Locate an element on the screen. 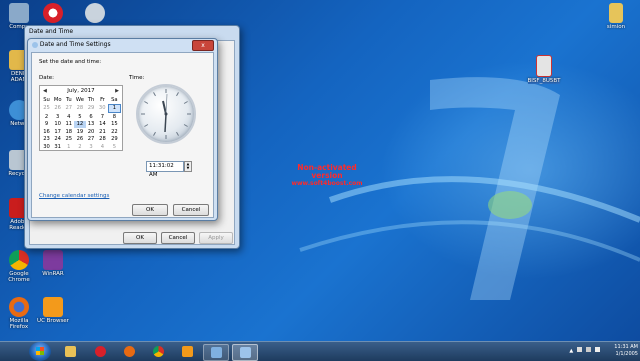 The image size is (640, 361). time-input: 11:31:02 AM is located at coordinates (165, 169).